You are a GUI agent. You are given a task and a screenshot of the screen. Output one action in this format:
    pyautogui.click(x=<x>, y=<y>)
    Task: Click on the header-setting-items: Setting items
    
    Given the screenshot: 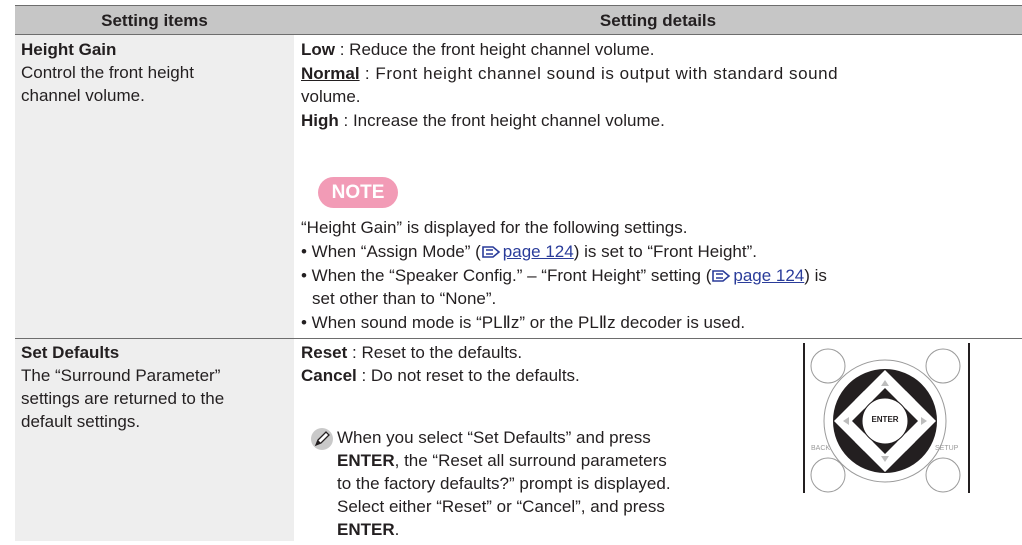 What is the action you would take?
    pyautogui.click(x=154, y=20)
    